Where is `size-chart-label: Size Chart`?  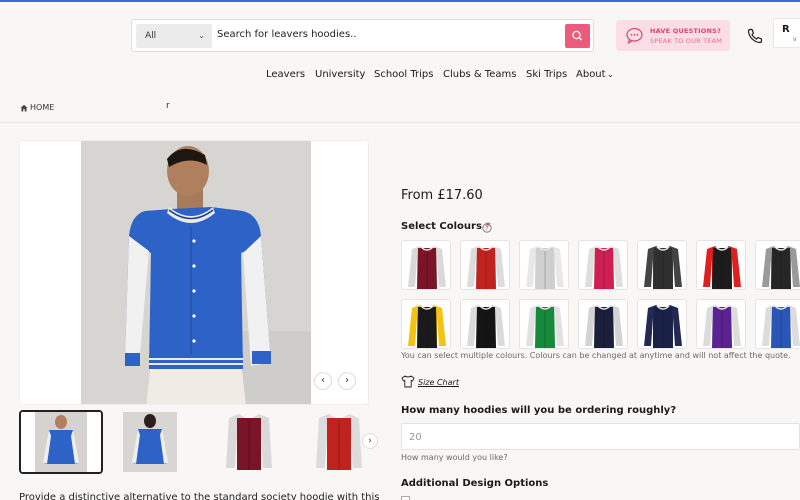
size-chart-label: Size Chart is located at coordinates (438, 382).